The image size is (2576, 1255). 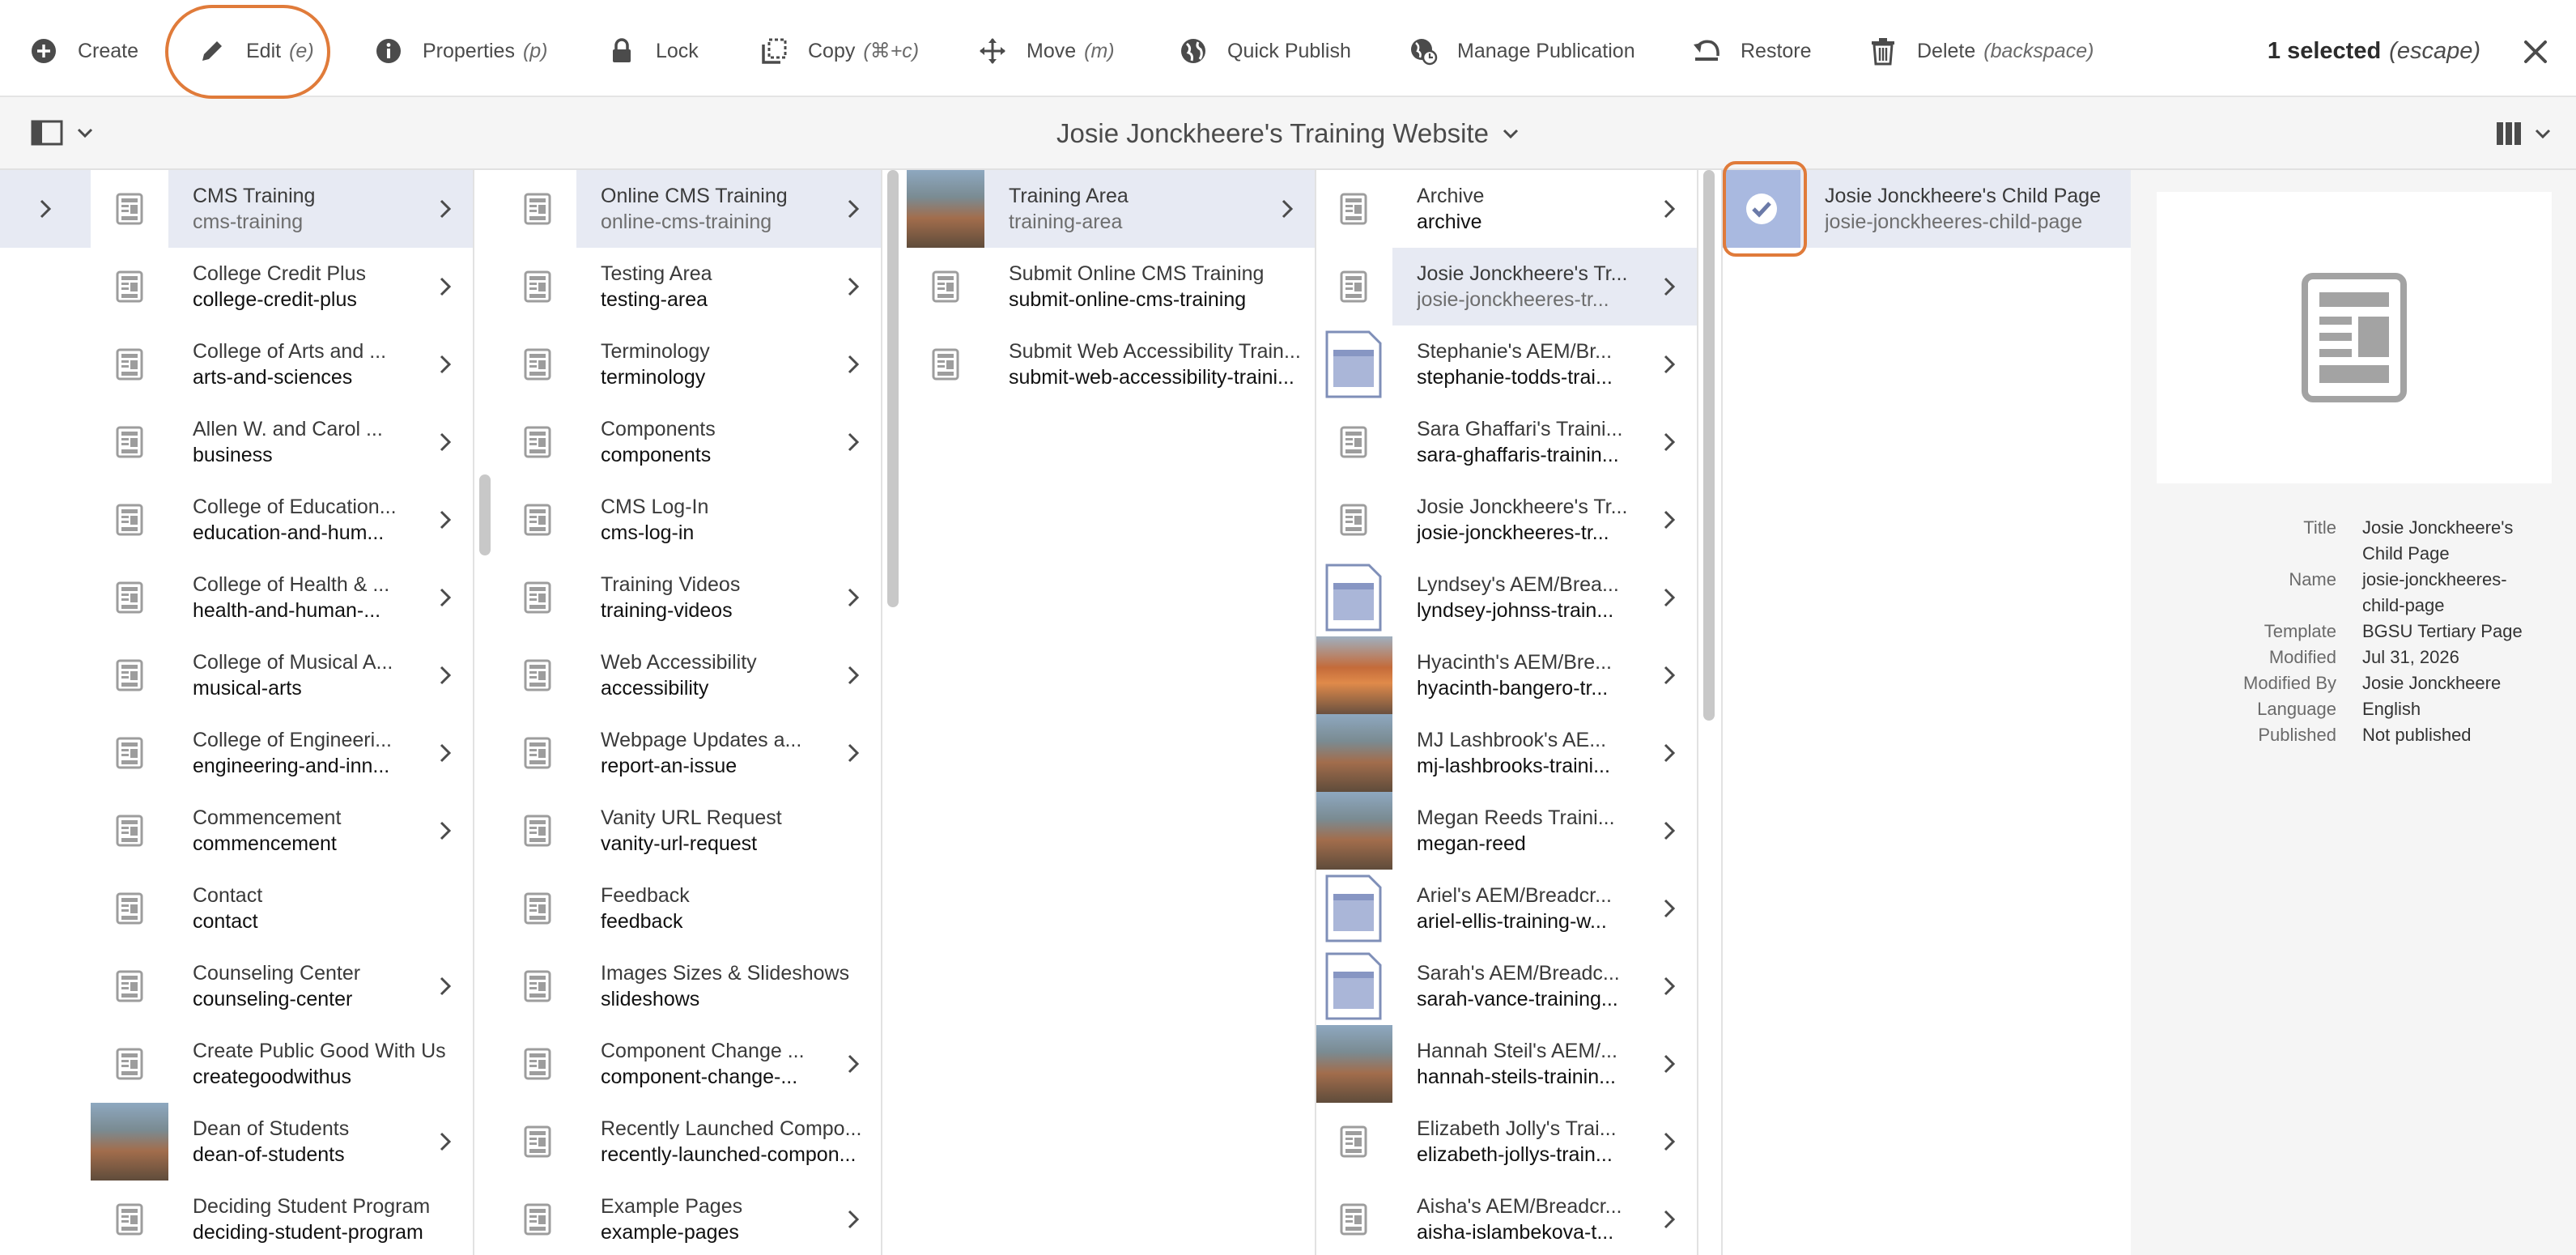 What do you see at coordinates (537, 209) in the screenshot?
I see `item-thumbnail` at bounding box center [537, 209].